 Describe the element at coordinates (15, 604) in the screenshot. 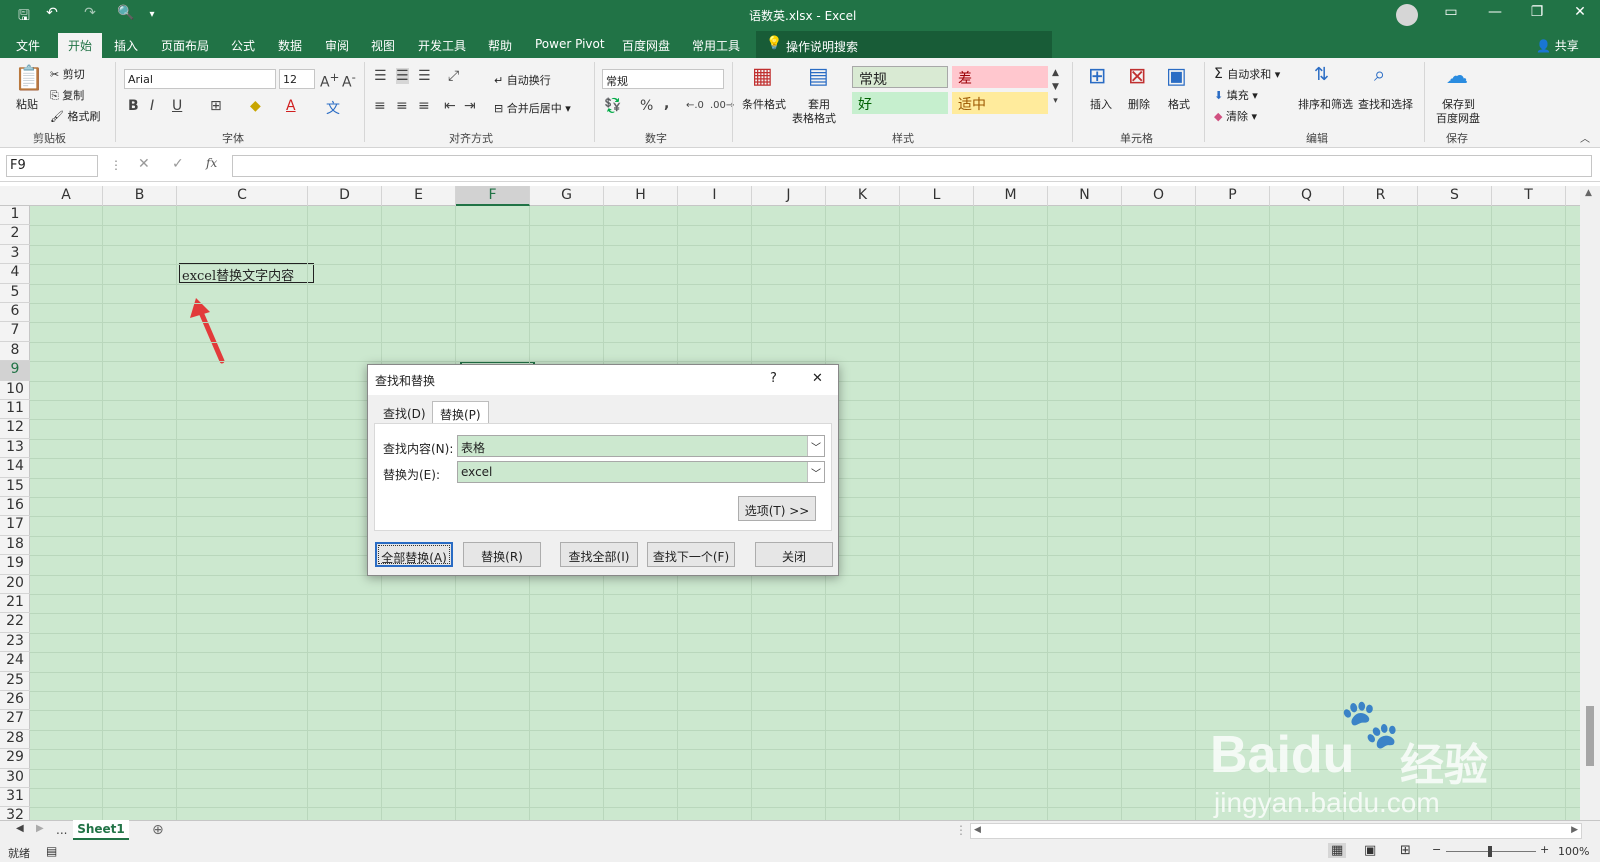

I see `row-header: 21` at that location.